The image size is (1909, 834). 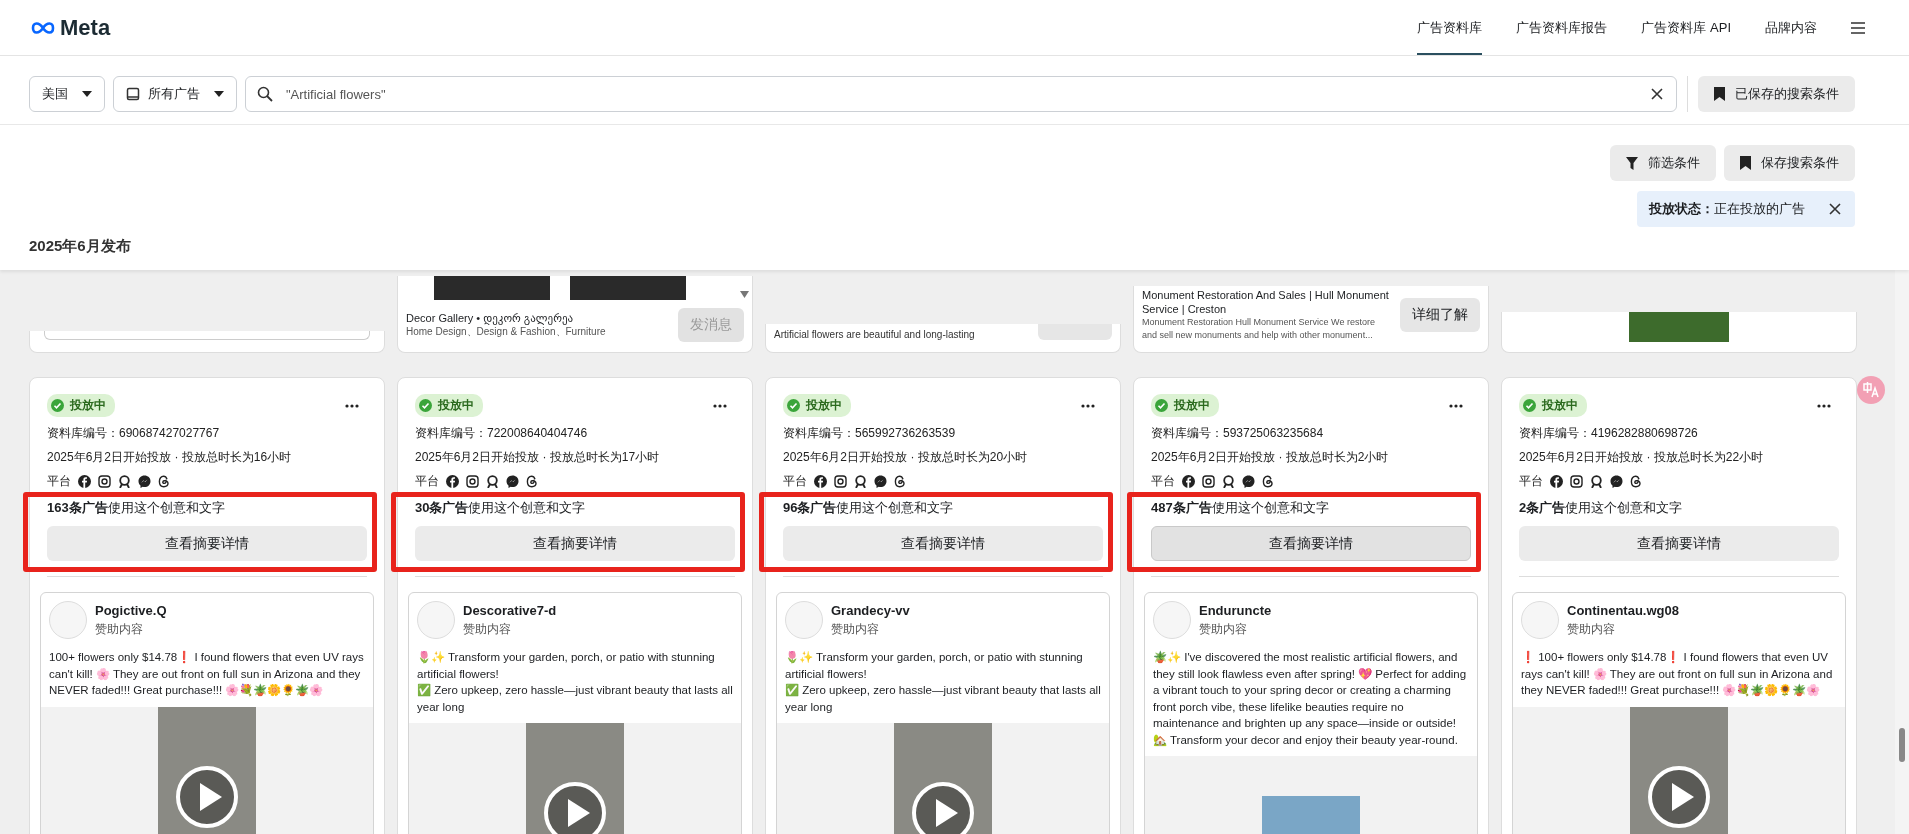 What do you see at coordinates (43, 27) in the screenshot?
I see `infinity-logo-icon` at bounding box center [43, 27].